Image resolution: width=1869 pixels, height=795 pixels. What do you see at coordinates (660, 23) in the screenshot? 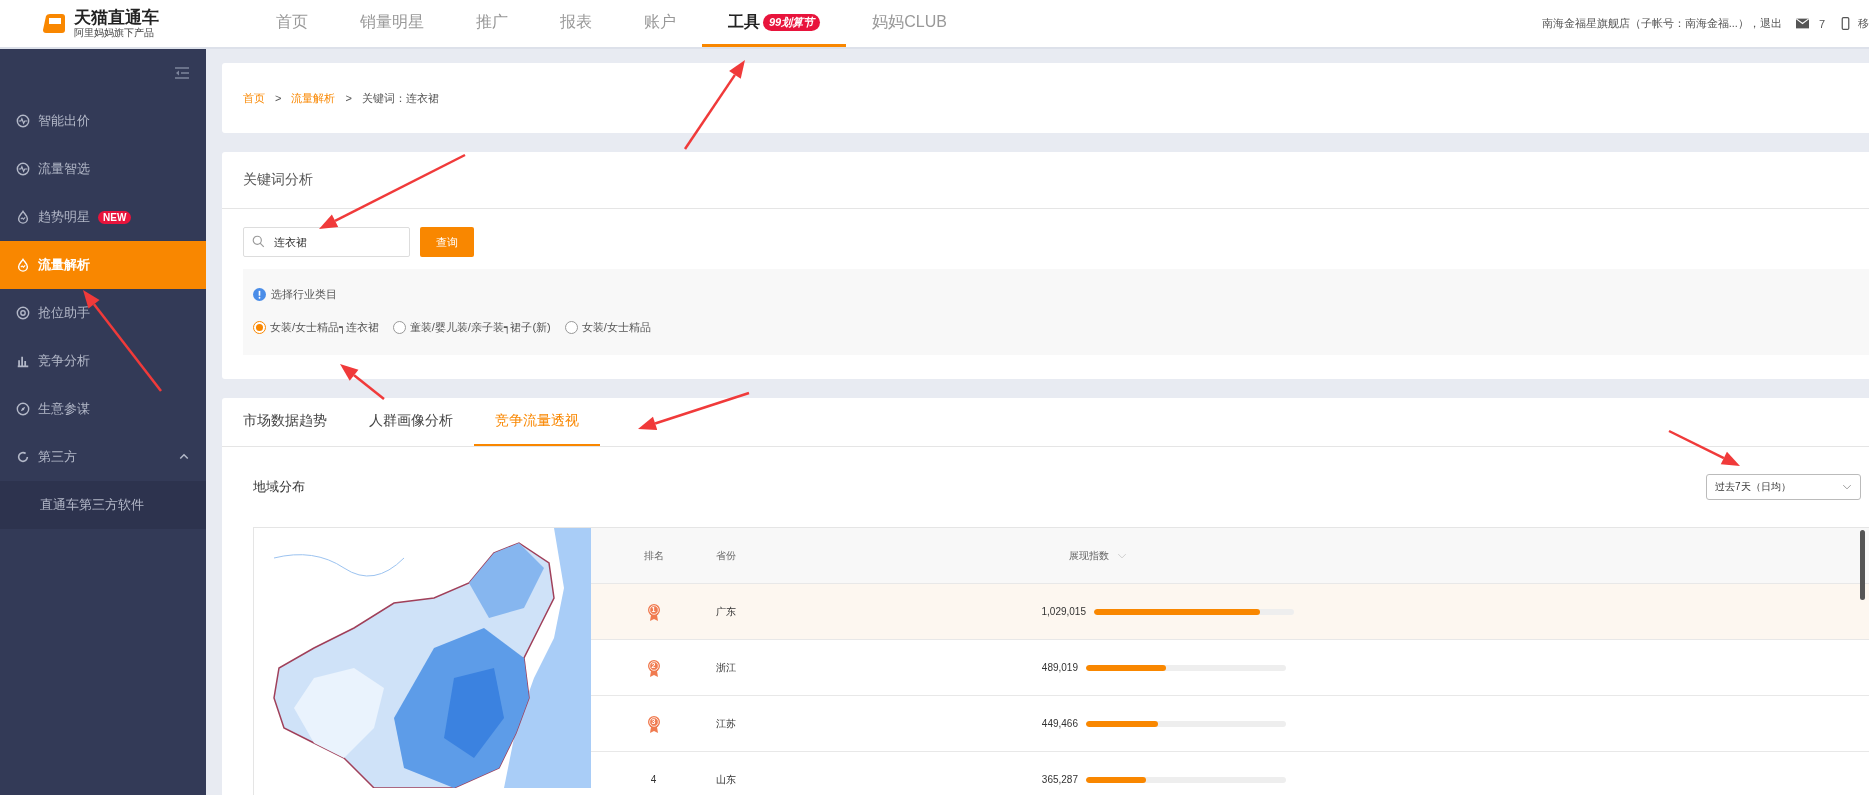
I see `nav-tab: 账户` at bounding box center [660, 23].